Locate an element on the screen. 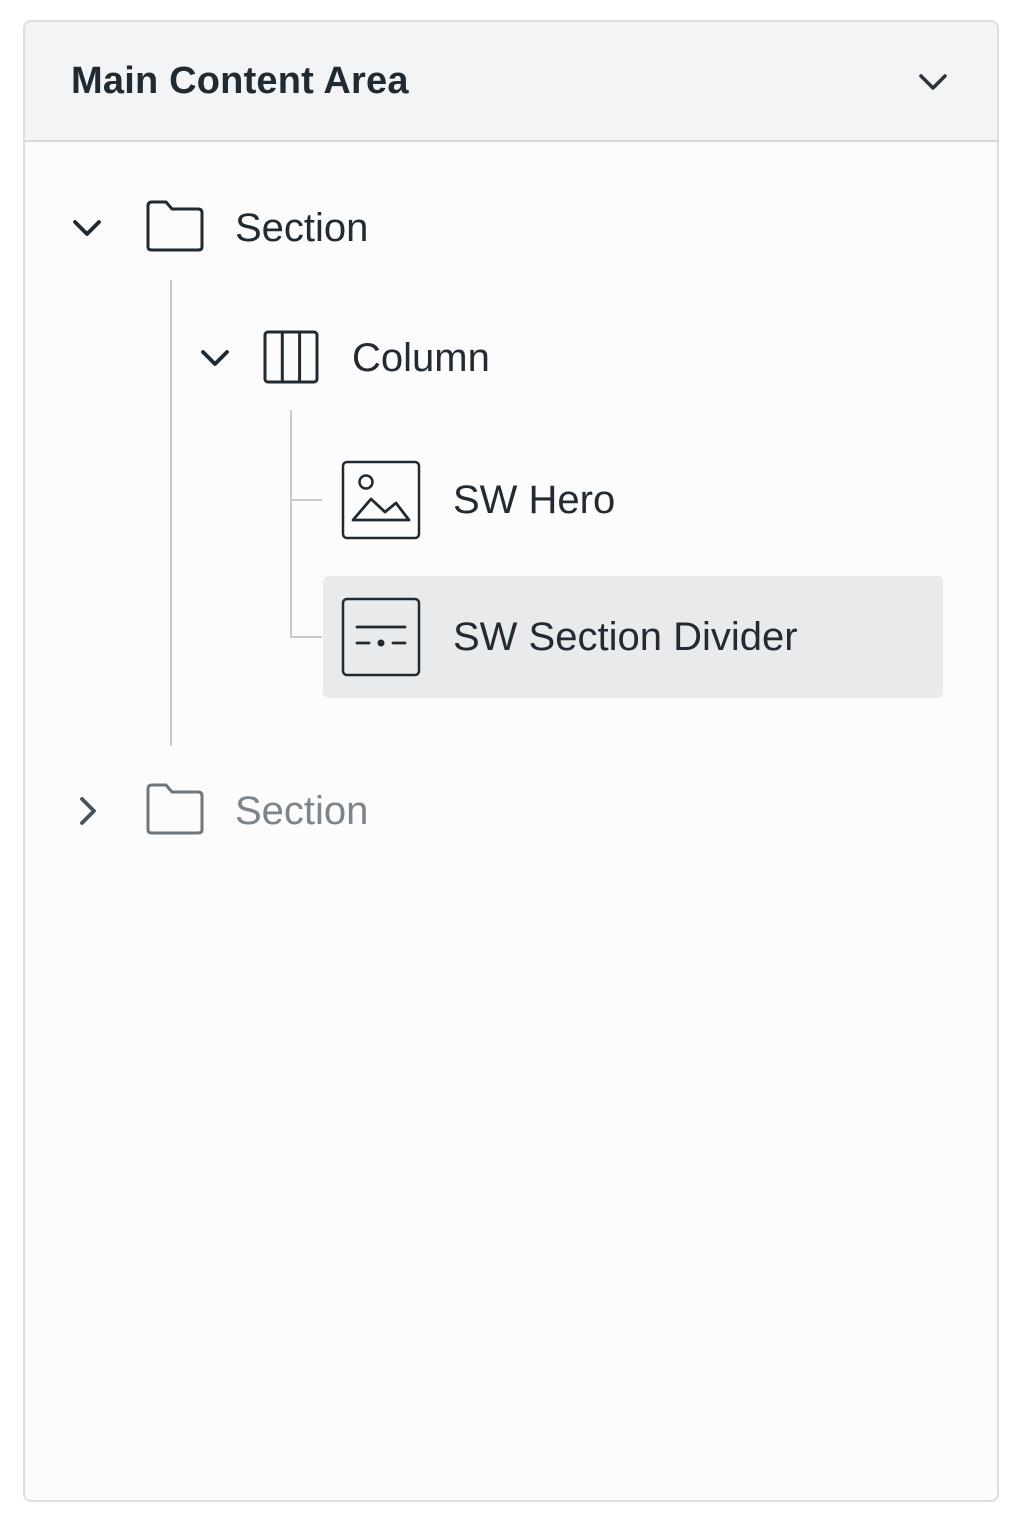  panel-header: Main Content Area is located at coordinates (511, 82).